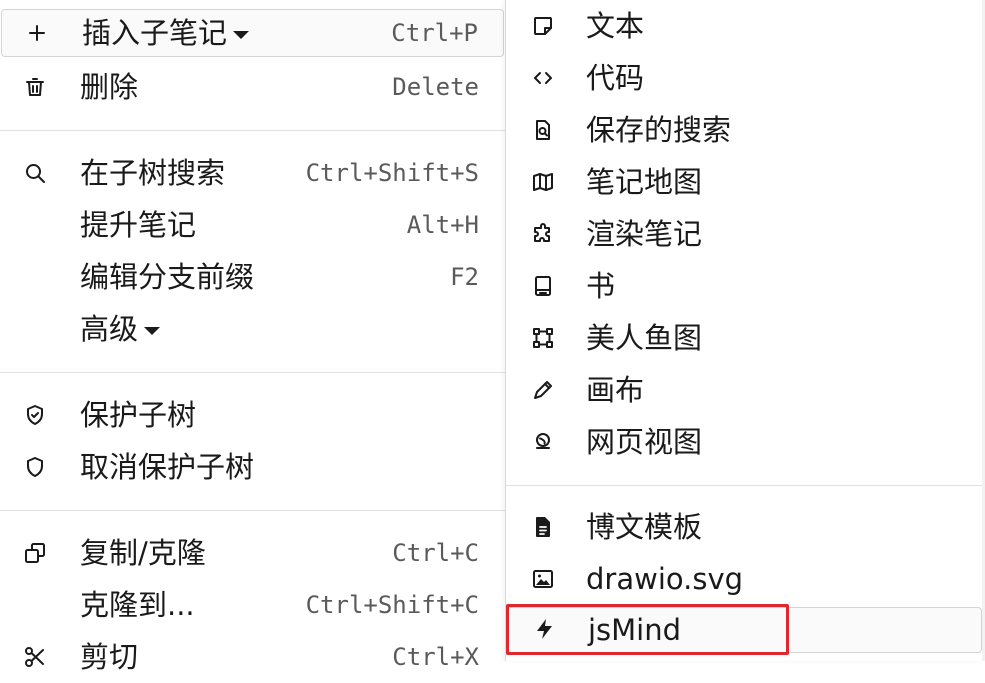  I want to click on submenu-item-label: 笔记地图, so click(644, 182).